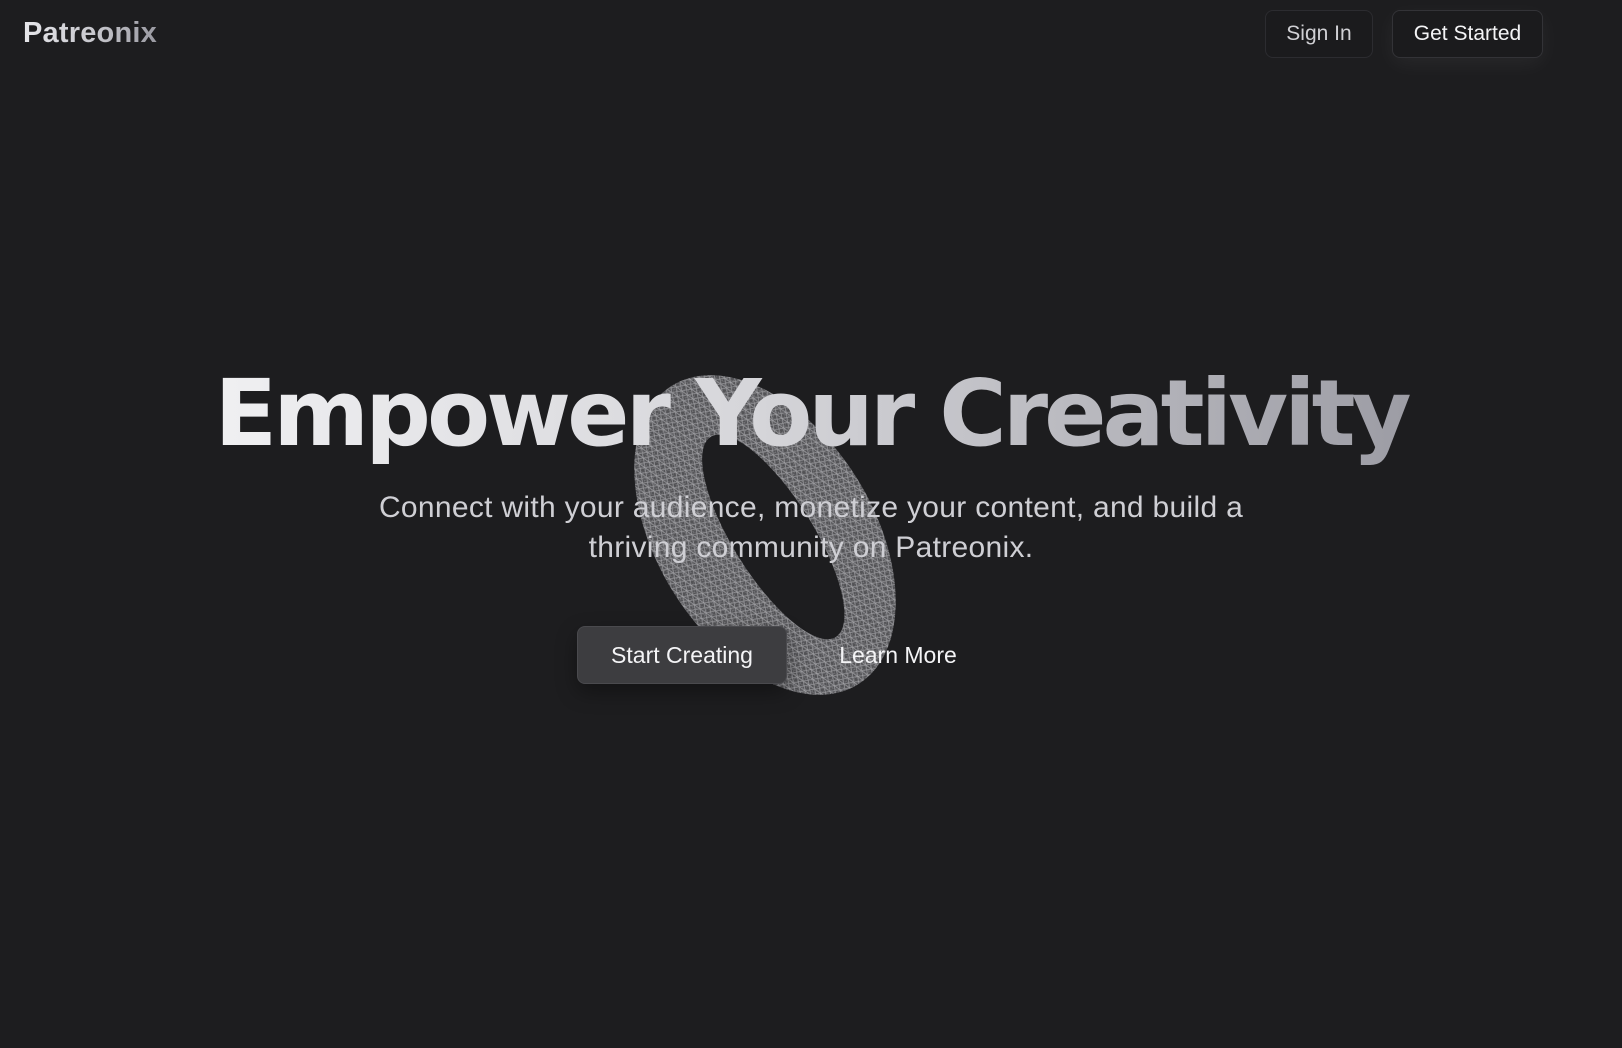  Describe the element at coordinates (811, 35) in the screenshot. I see `top-nav: Patreonix Sign In Get Started` at that location.